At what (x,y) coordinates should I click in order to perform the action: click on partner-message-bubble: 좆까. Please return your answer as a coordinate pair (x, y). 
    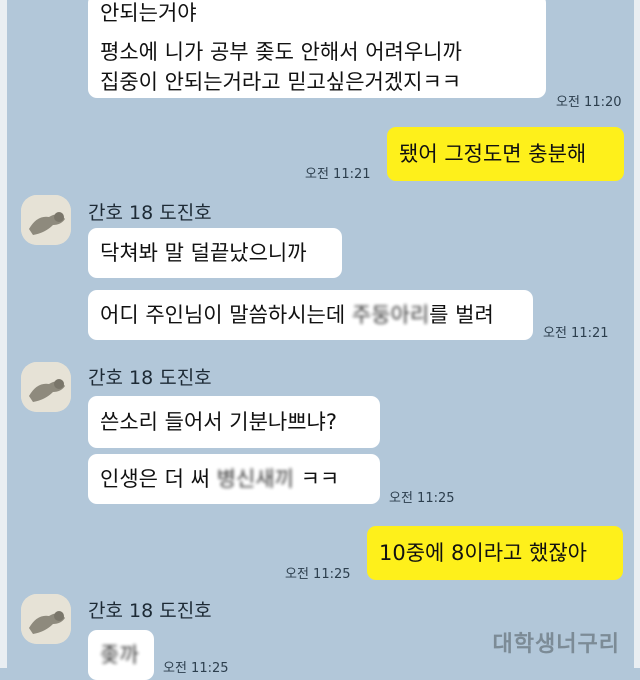
    Looking at the image, I should click on (121, 655).